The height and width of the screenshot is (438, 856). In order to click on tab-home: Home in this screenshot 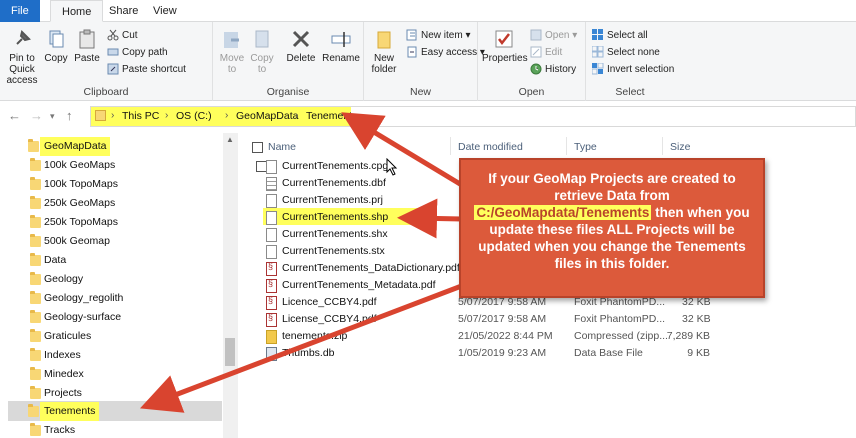, I will do `click(77, 11)`.